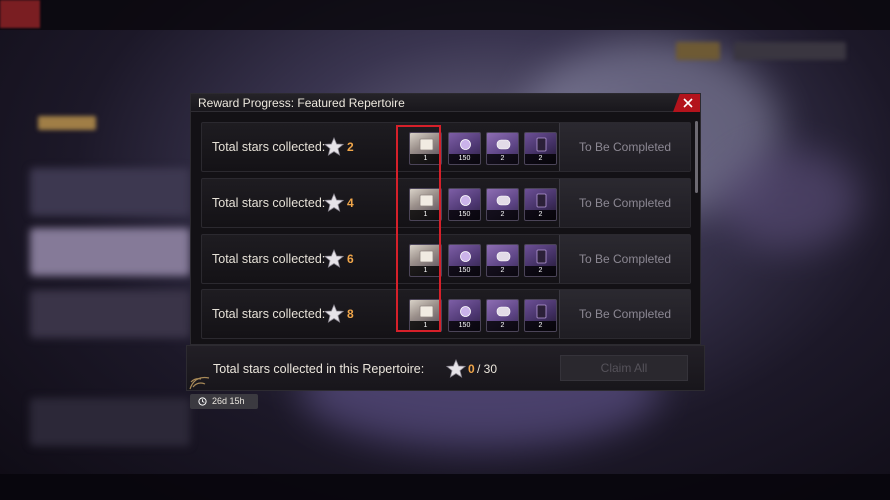 The height and width of the screenshot is (500, 890). Describe the element at coordinates (350, 147) in the screenshot. I see `tier-stars-required: 2` at that location.